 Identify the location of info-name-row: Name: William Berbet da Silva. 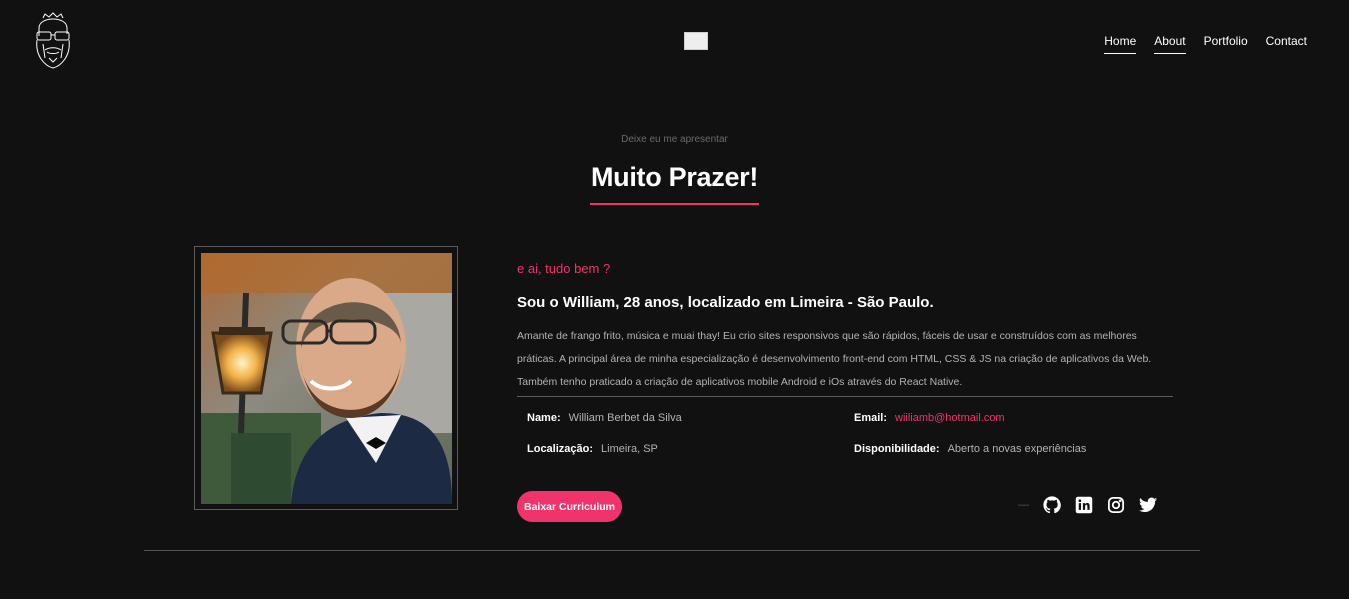
(604, 418).